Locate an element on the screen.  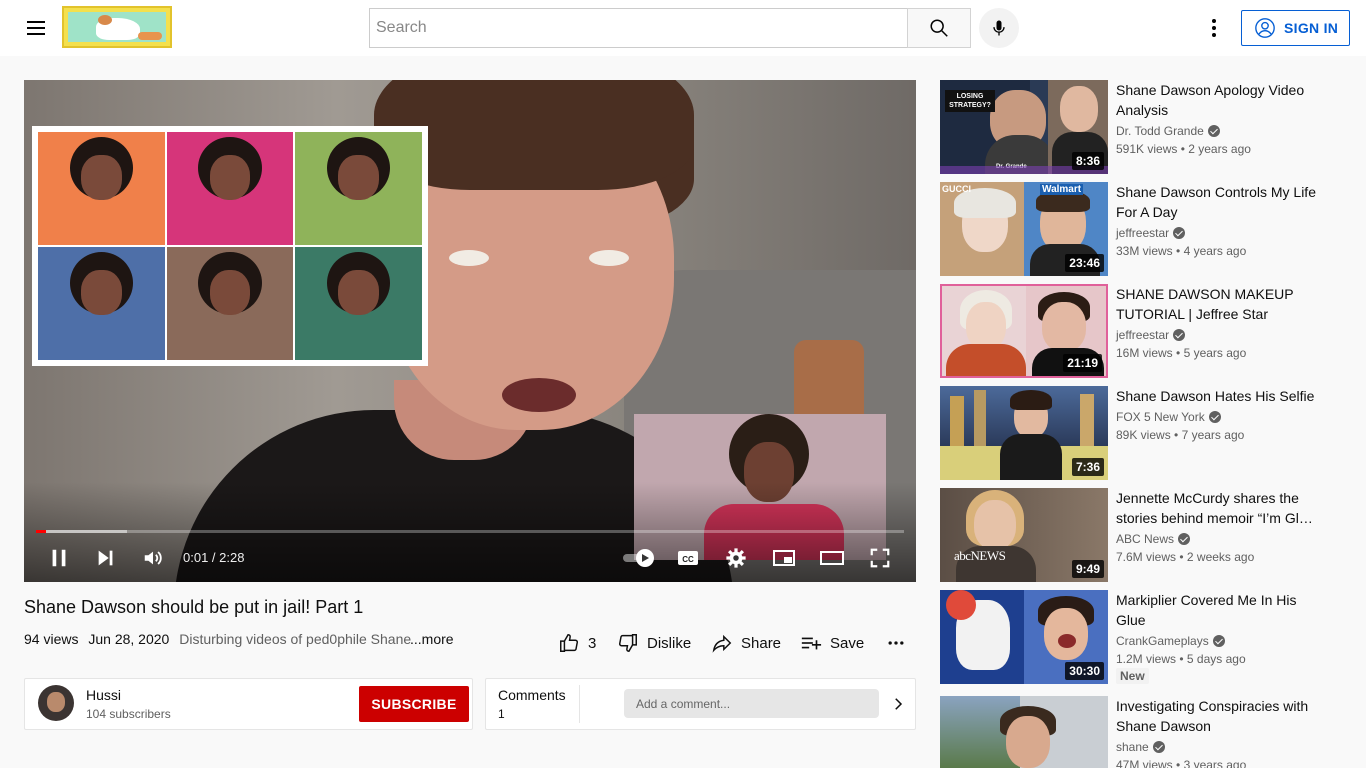
thumbnail-text: GUCCI is located at coordinates (956, 189).